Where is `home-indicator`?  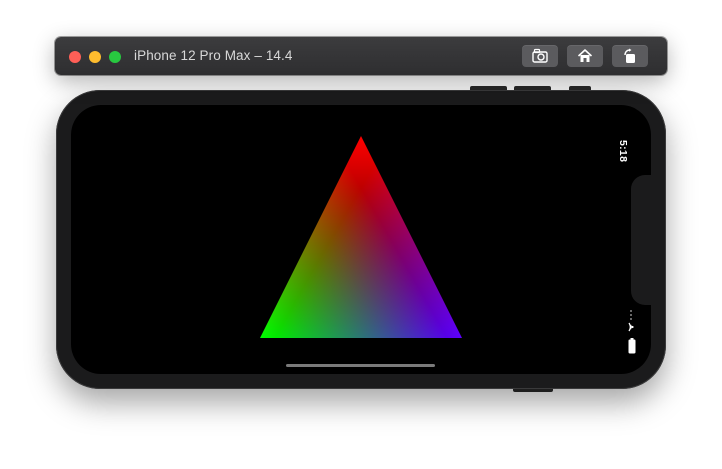 home-indicator is located at coordinates (360, 365).